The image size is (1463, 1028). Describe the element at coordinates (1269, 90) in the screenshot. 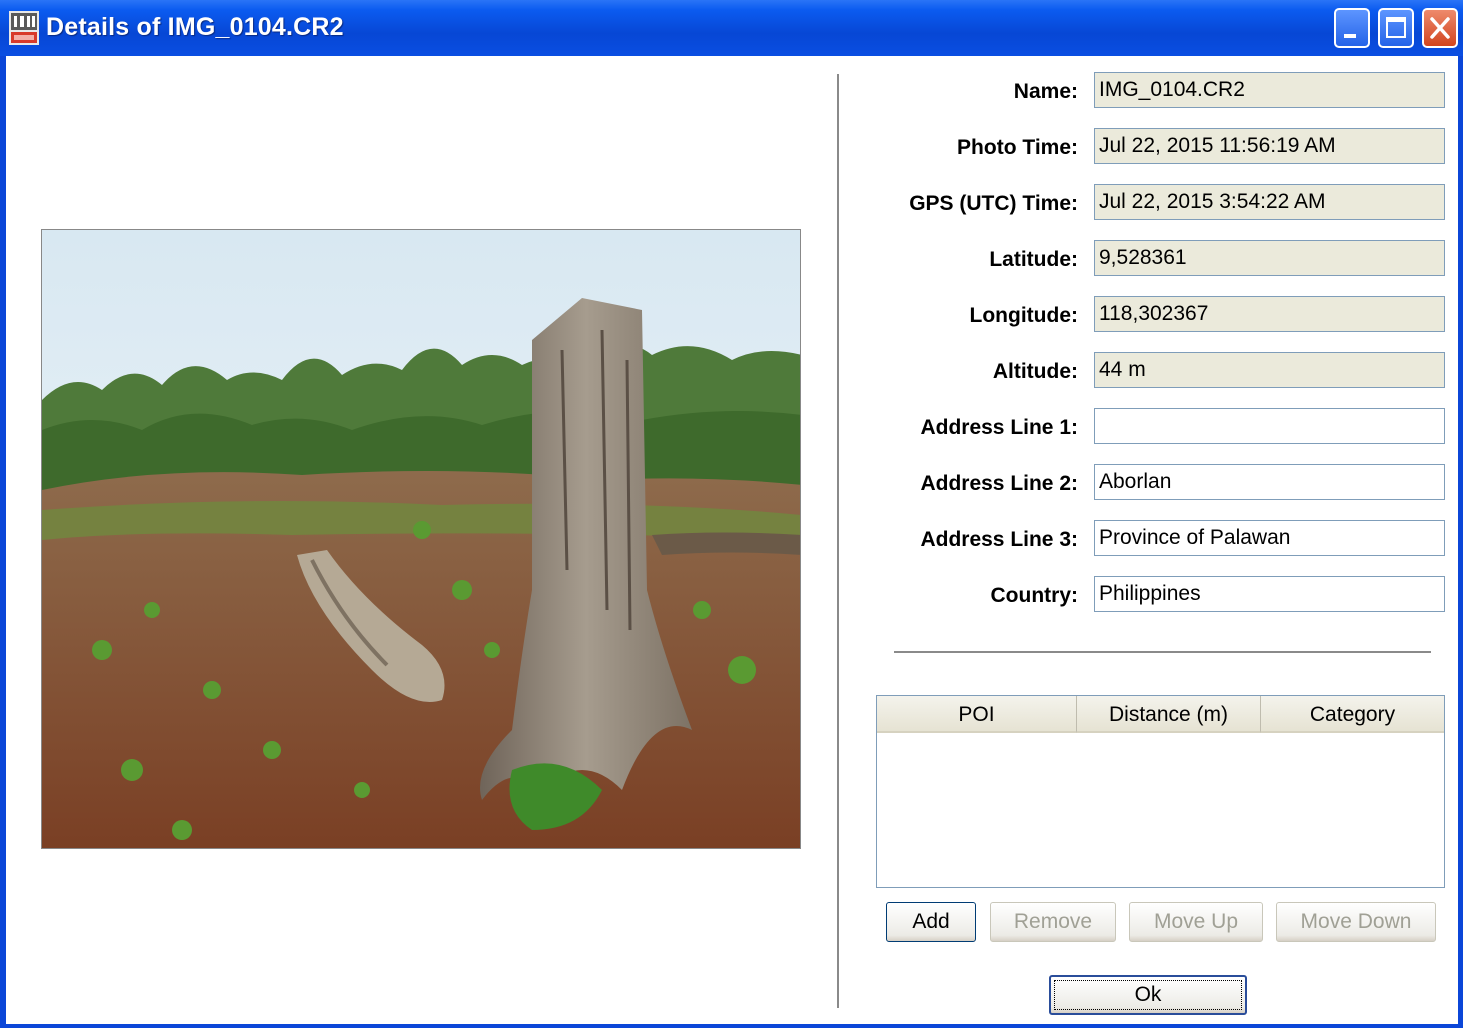

I see `name-field: IMG_0104.CR2` at that location.